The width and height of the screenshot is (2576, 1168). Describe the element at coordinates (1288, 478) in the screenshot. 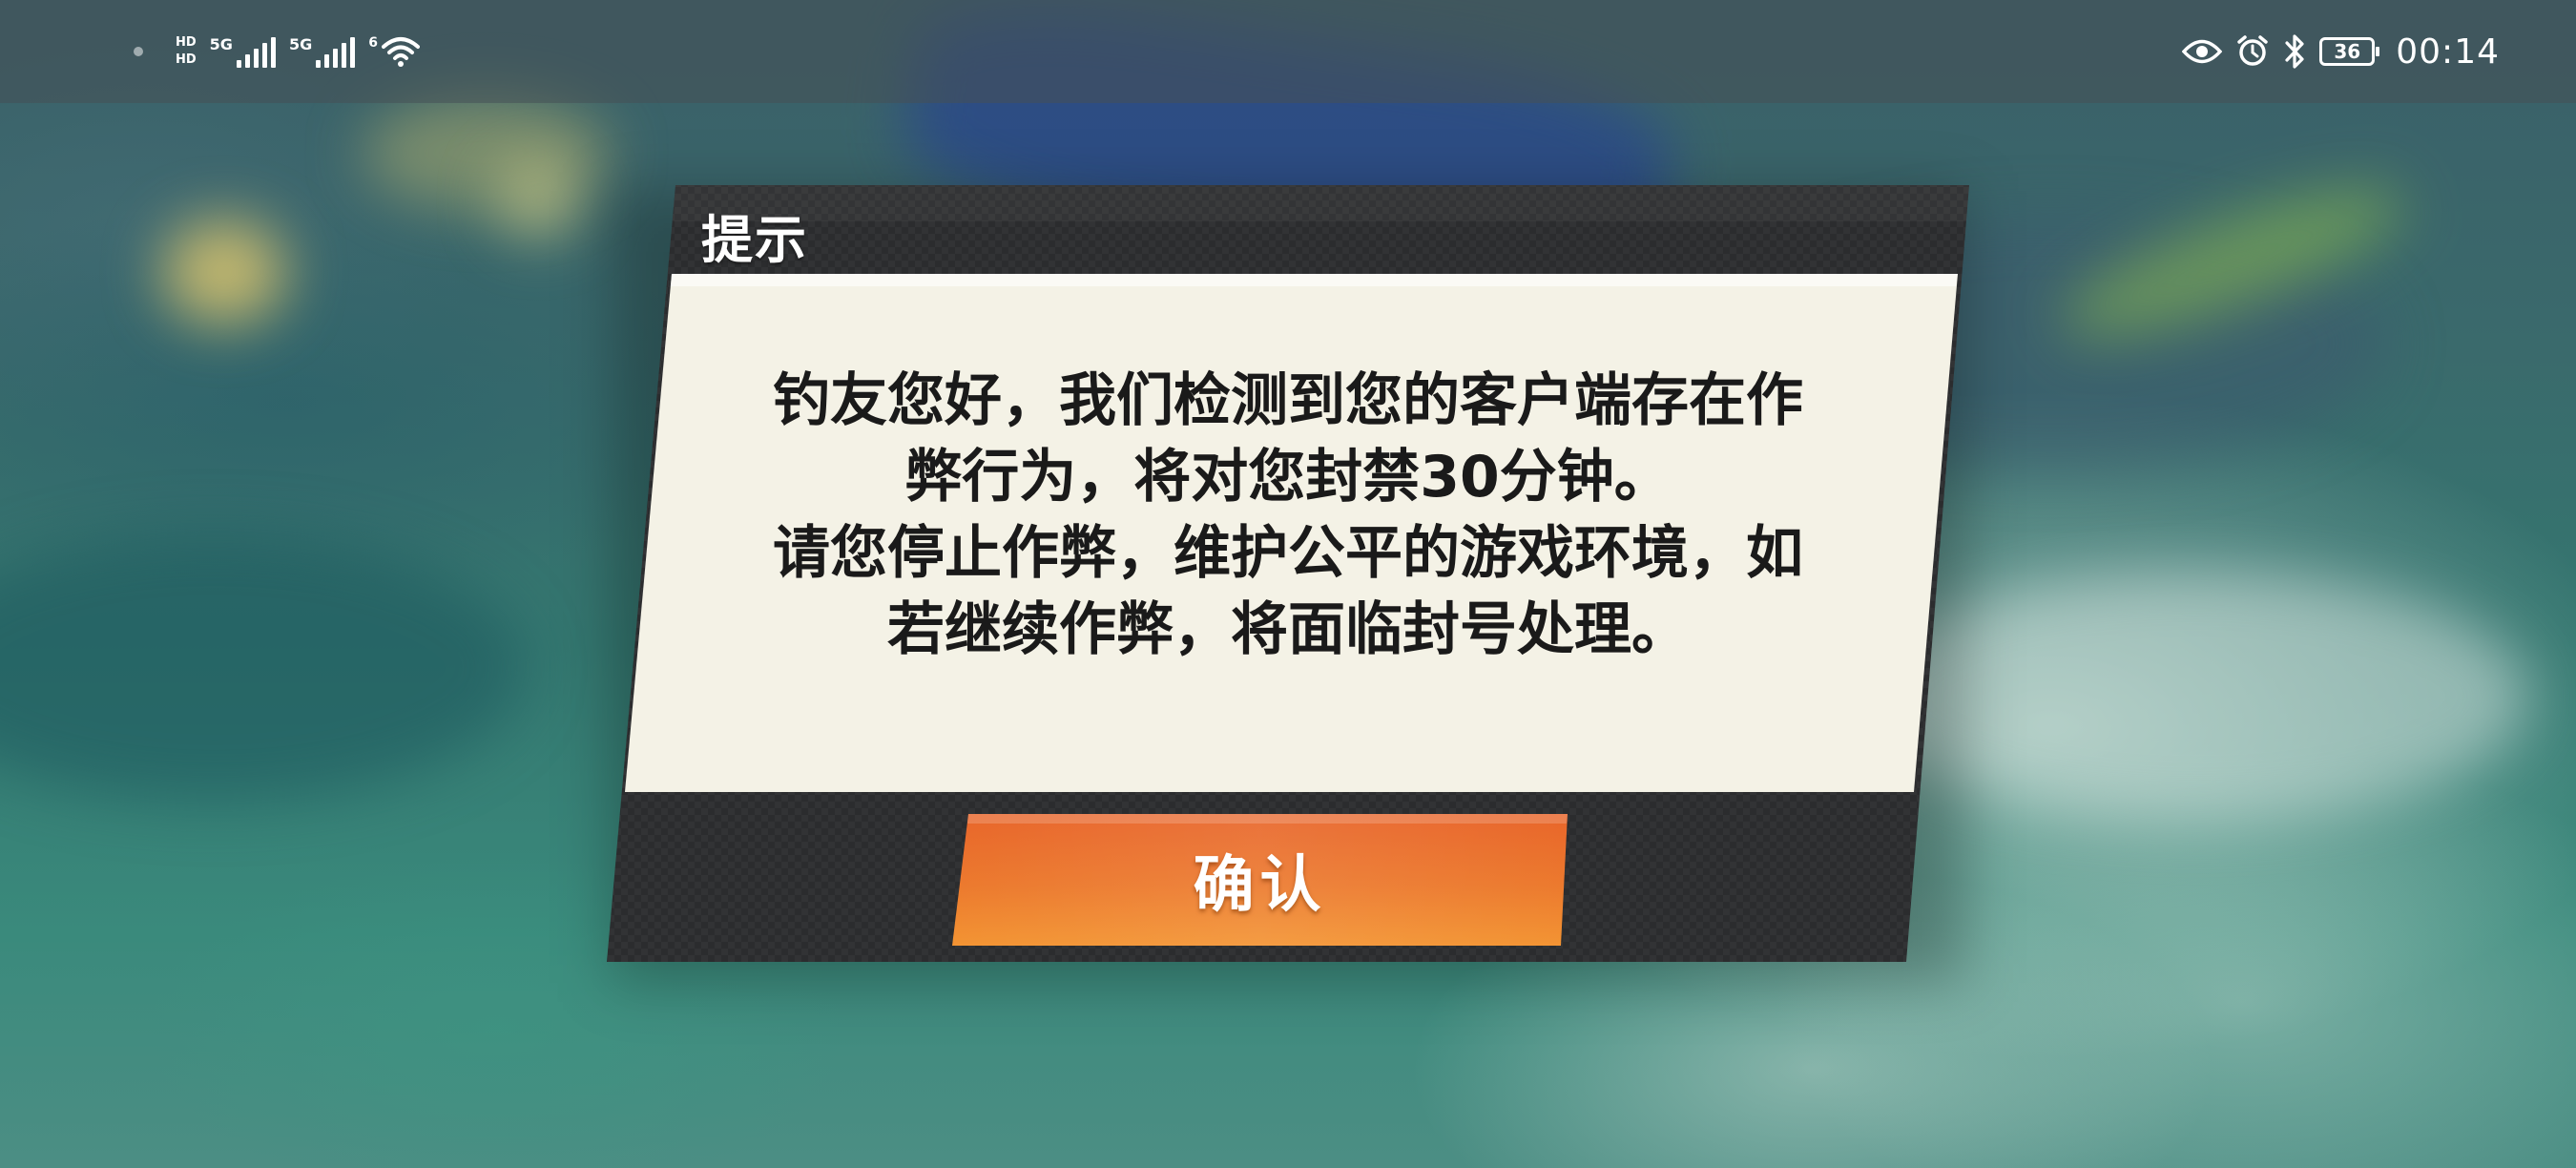

I see `message-line: 弊行为，将对您封禁30分钟。` at that location.